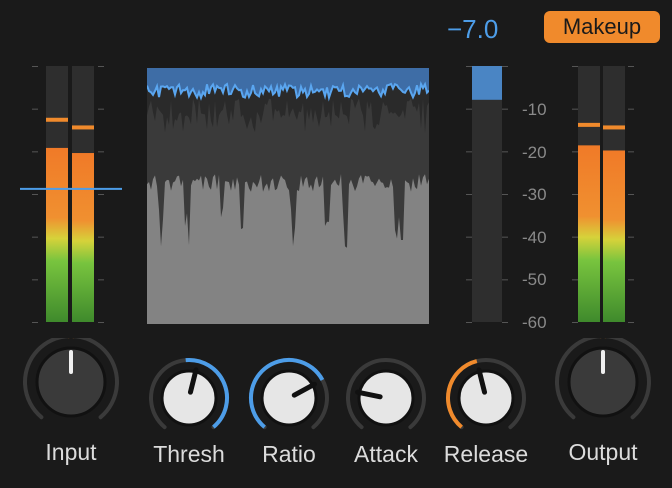  What do you see at coordinates (71, 194) in the screenshot?
I see `input-meter` at bounding box center [71, 194].